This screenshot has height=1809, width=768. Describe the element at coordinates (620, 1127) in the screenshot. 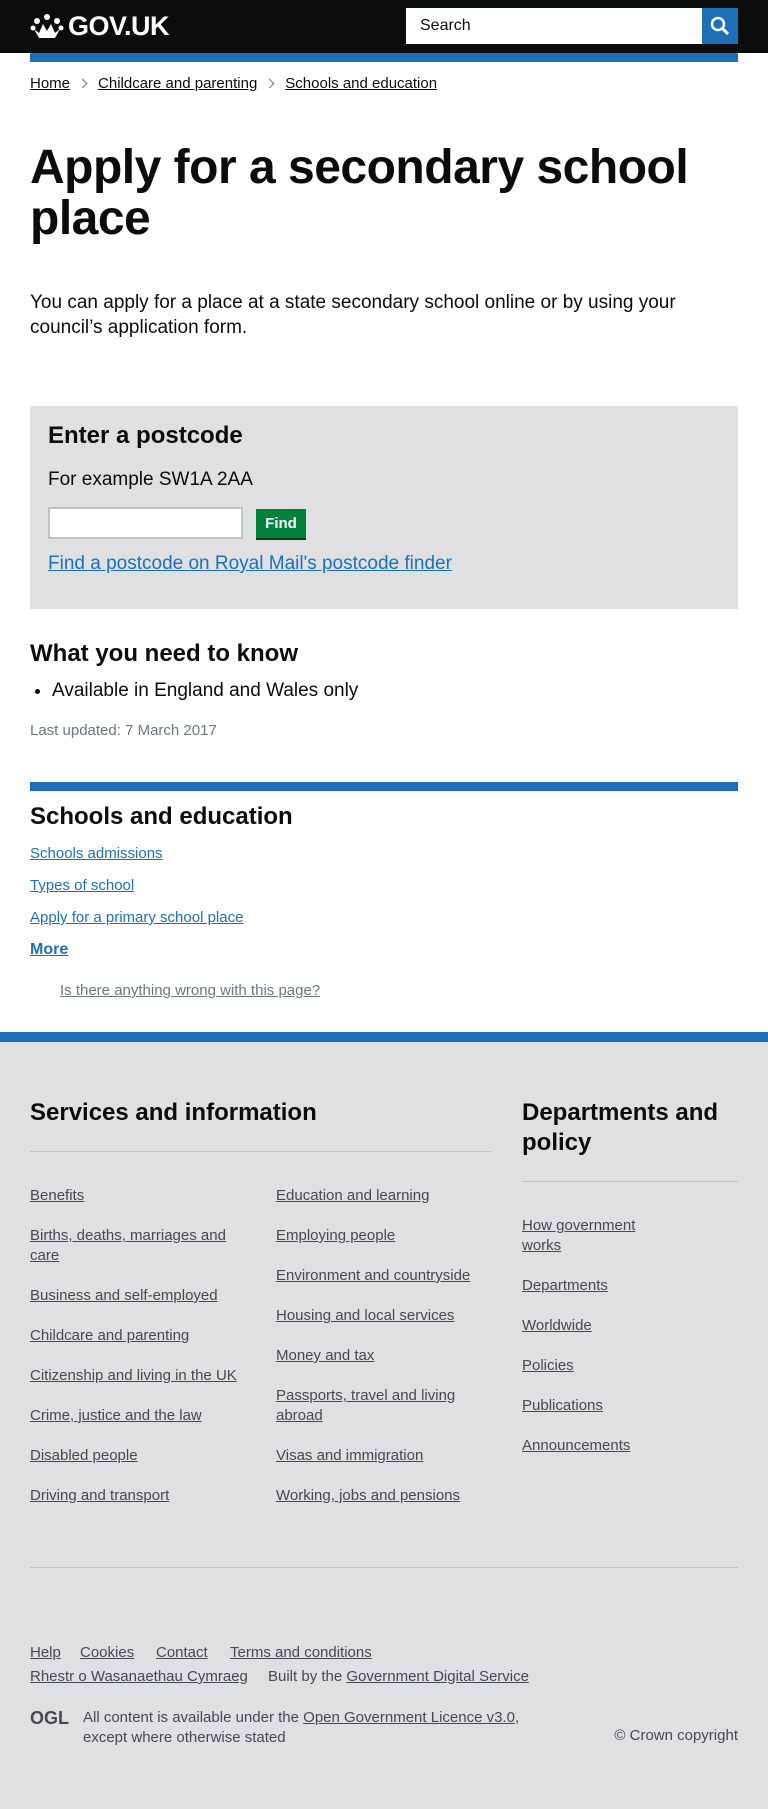

I see `departments-heading: Departments and policy` at that location.